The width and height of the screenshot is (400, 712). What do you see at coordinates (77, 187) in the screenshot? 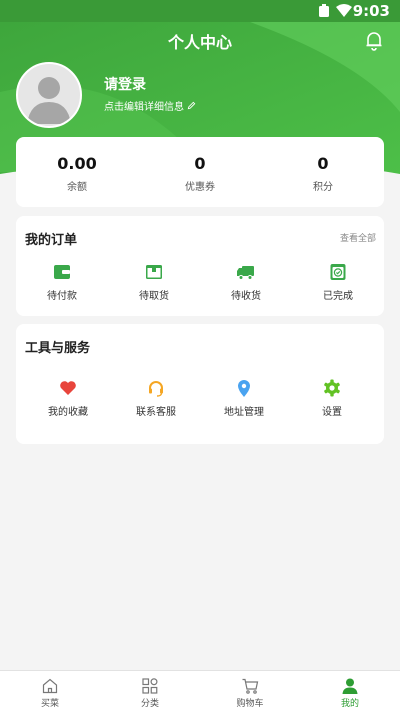
I see `stat-label: 余额` at bounding box center [77, 187].